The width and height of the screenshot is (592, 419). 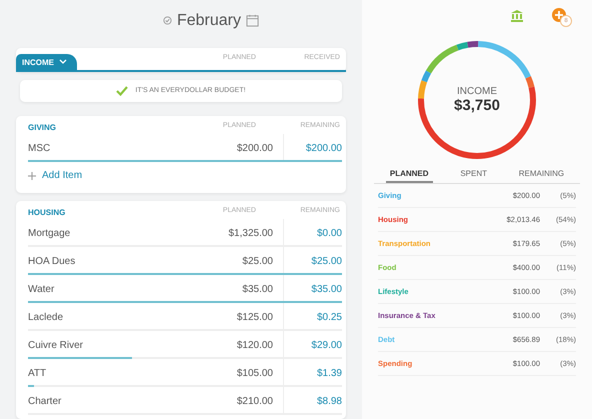 I want to click on month-title: February, so click(x=209, y=21).